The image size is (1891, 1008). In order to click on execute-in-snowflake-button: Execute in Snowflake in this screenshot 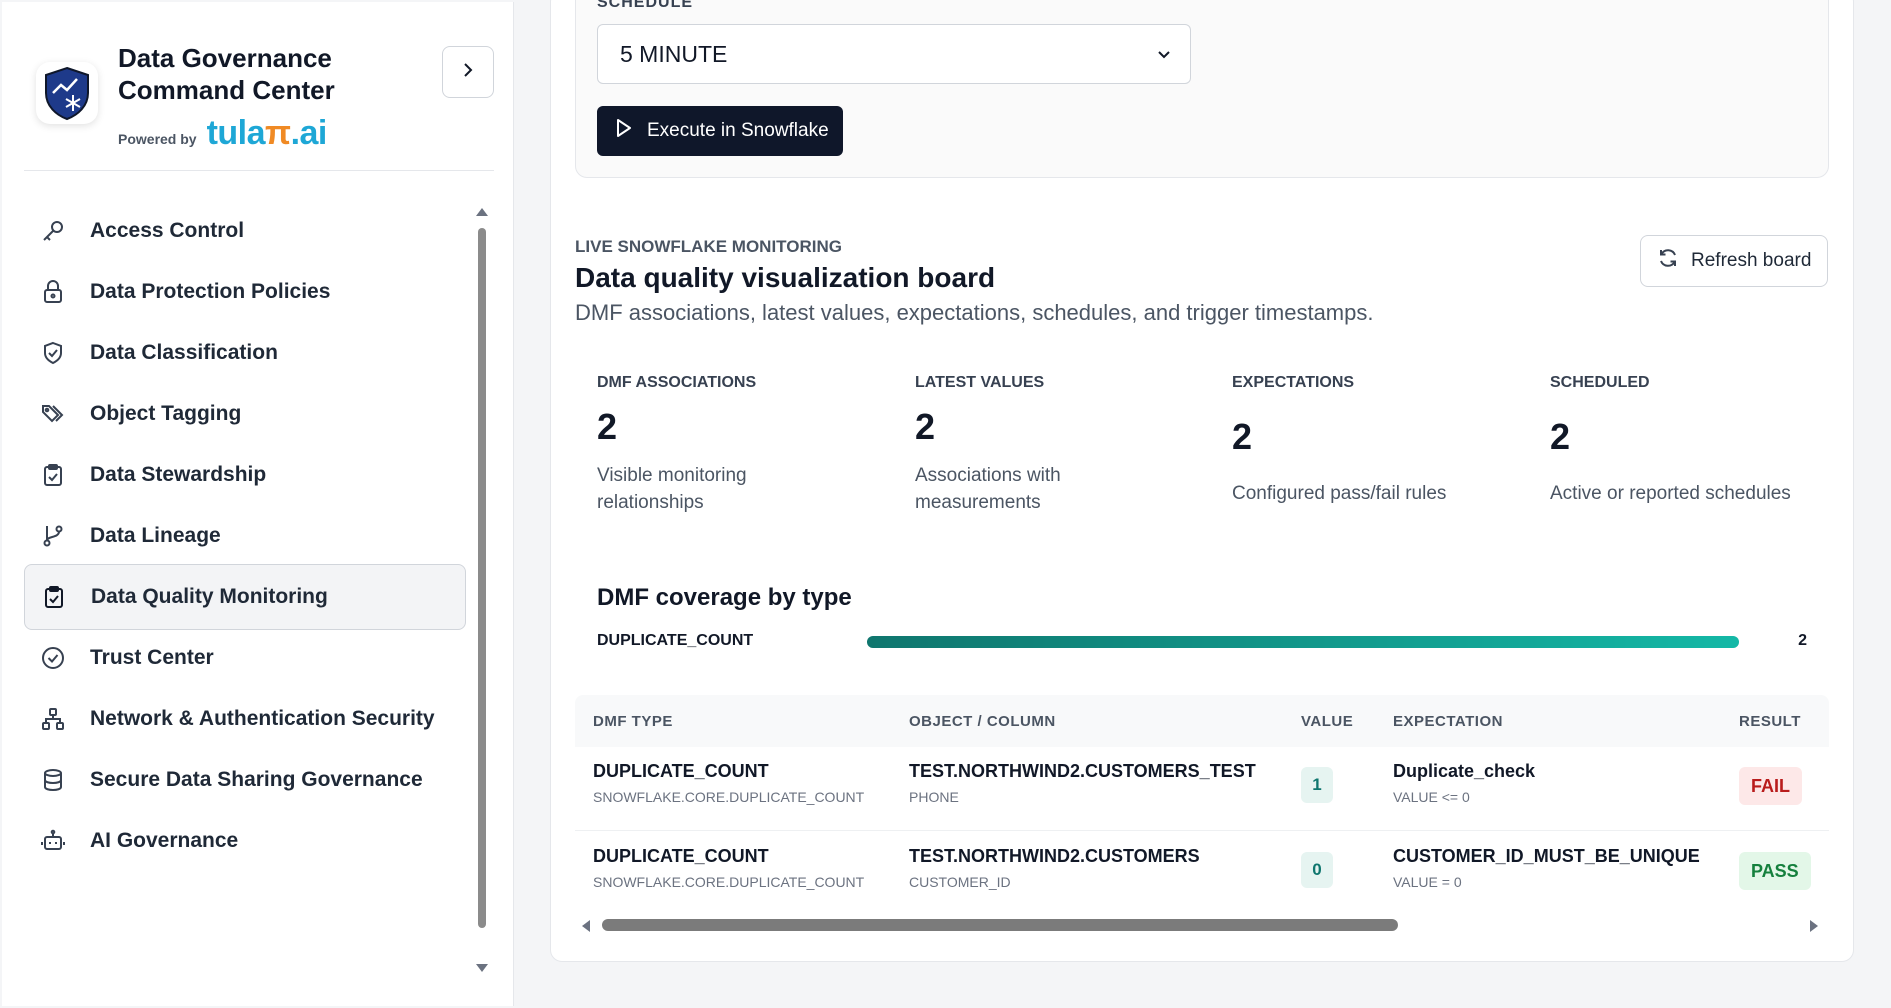, I will do `click(720, 131)`.